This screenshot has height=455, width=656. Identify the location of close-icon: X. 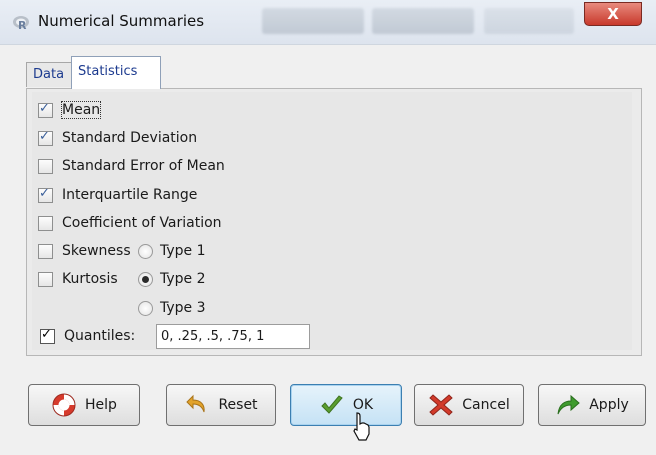
(613, 14).